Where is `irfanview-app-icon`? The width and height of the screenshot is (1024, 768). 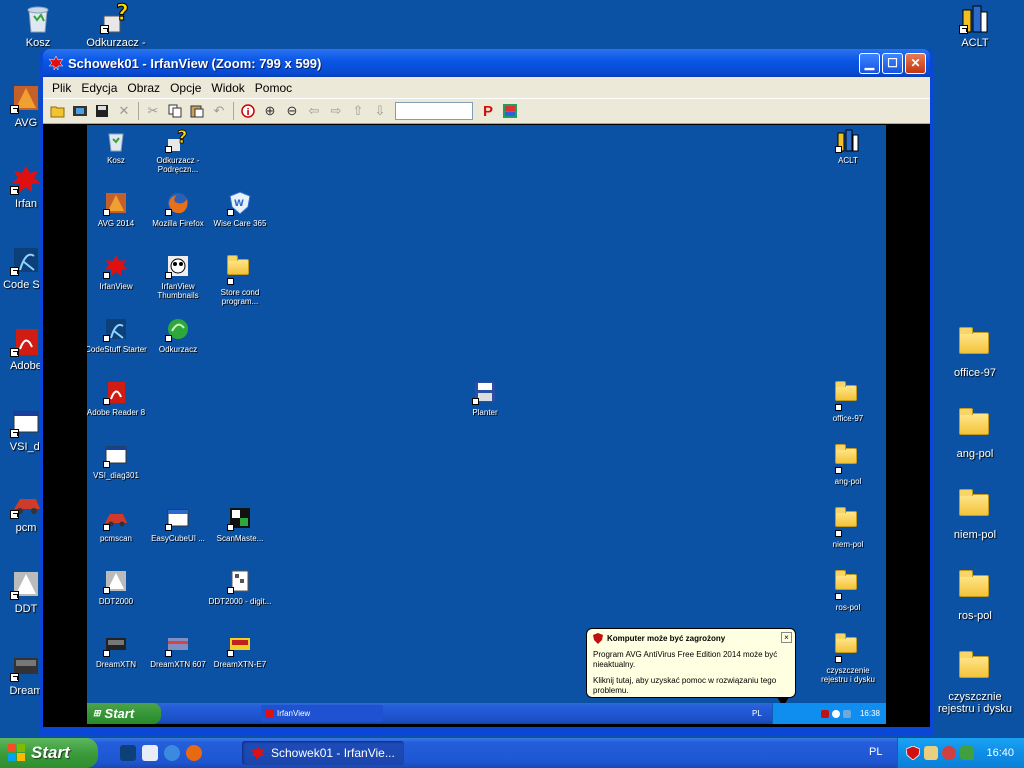
irfanview-app-icon is located at coordinates (56, 63).